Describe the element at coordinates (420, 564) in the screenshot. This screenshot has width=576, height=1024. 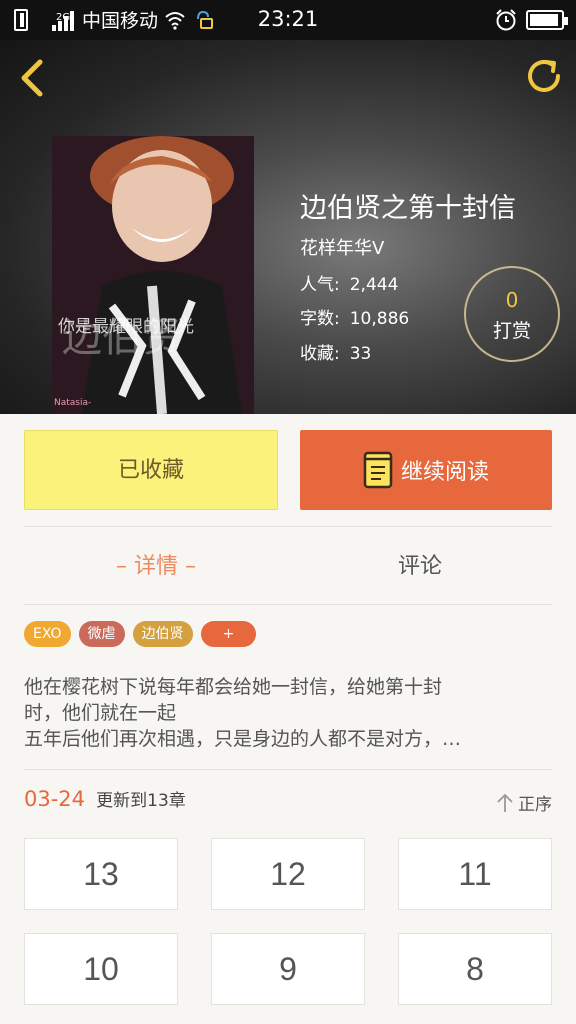
I see `tab-comments: 评论` at that location.